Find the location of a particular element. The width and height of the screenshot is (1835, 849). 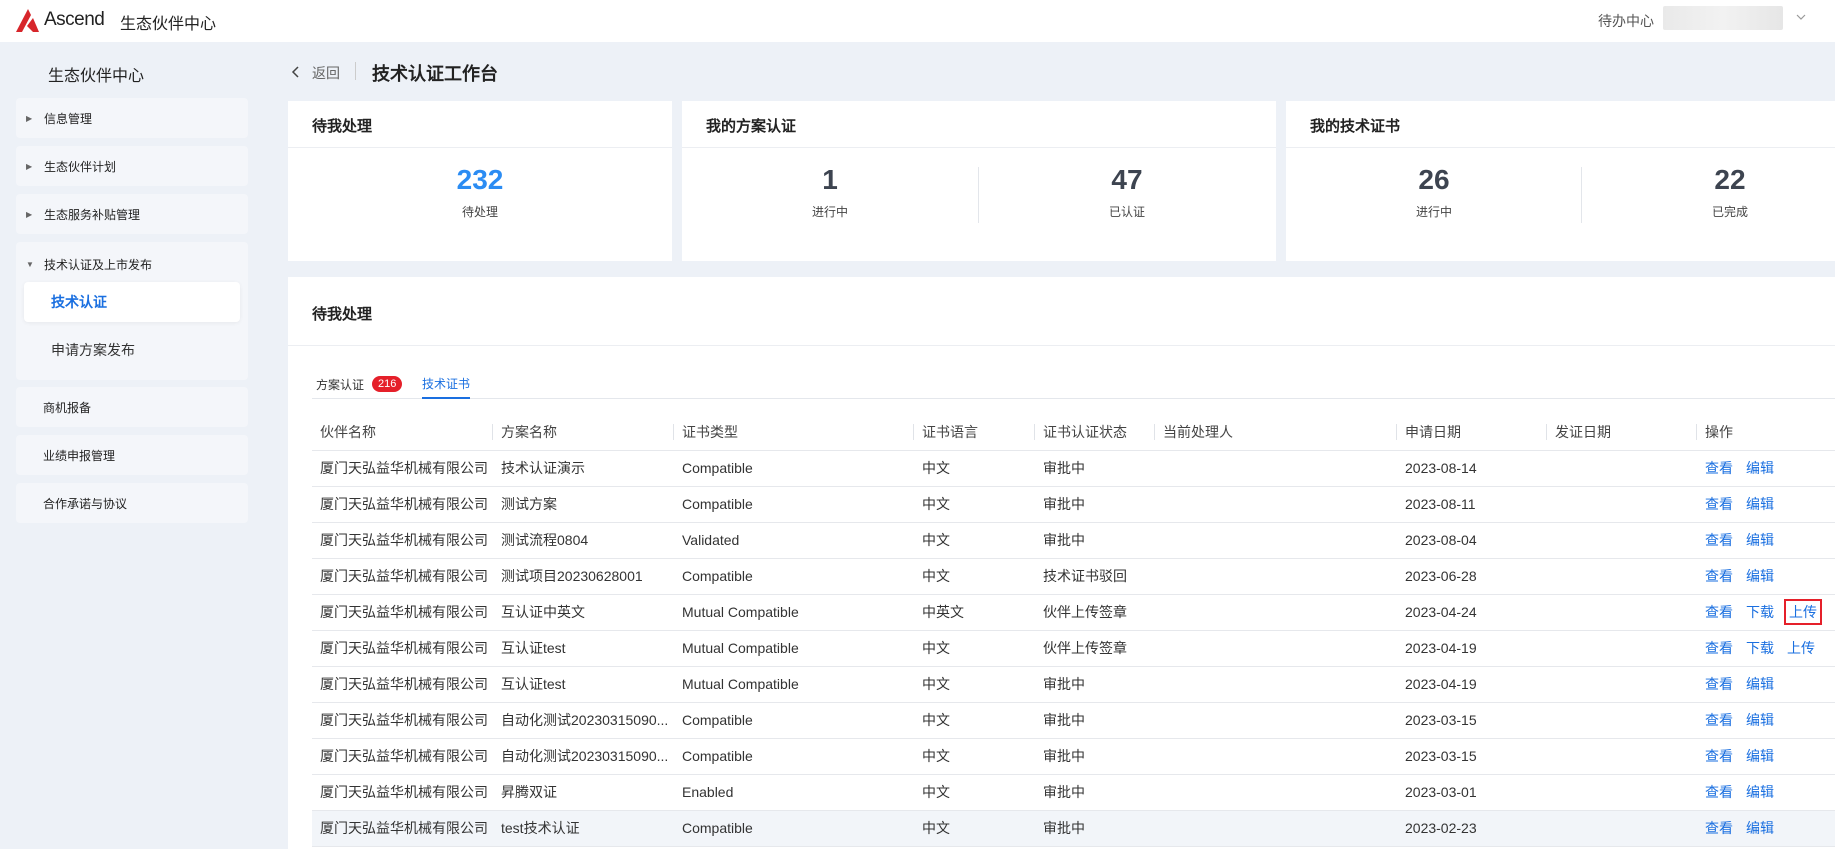

divider is located at coordinates (979, 147).